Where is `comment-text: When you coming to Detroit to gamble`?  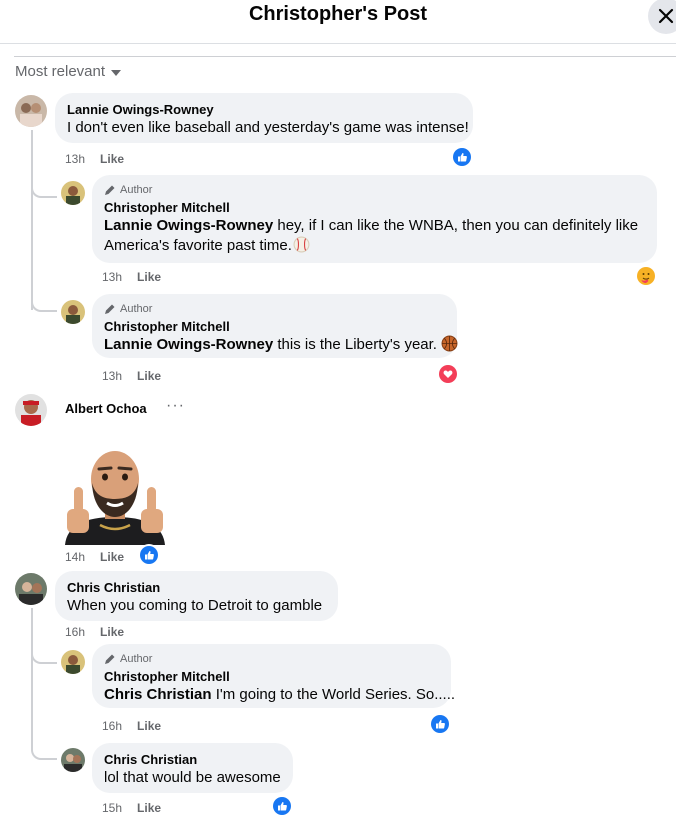
comment-text: When you coming to Detroit to gamble is located at coordinates (195, 605).